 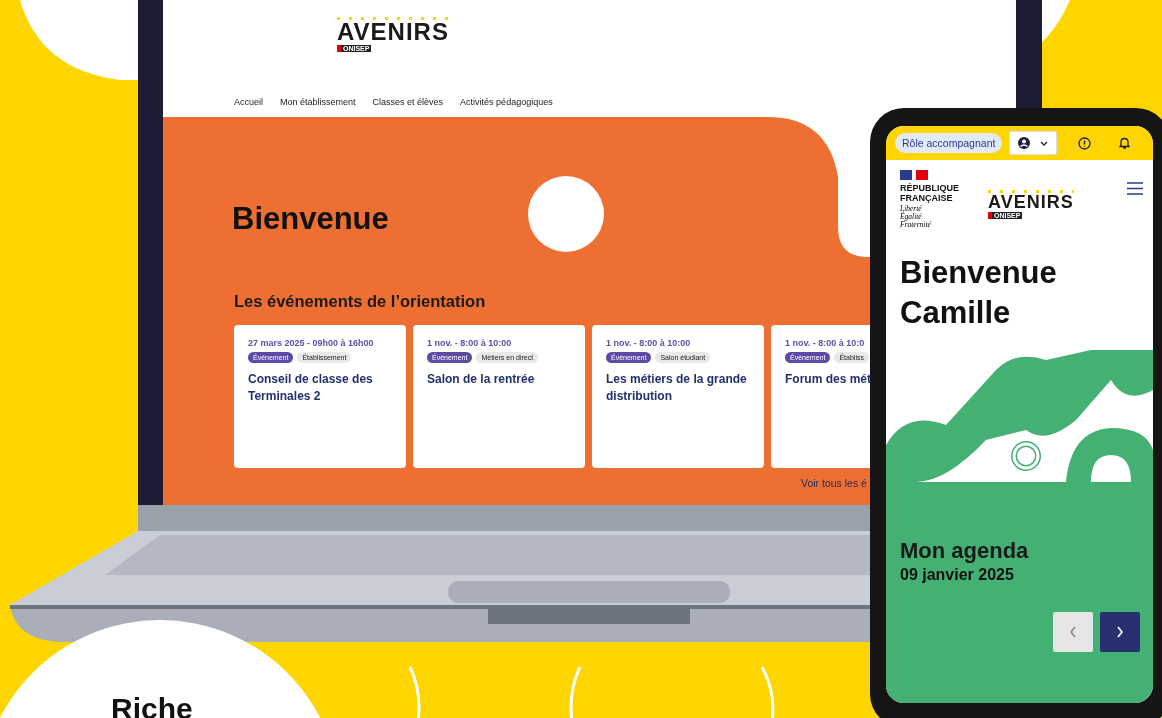 I want to click on chevron-right-icon, so click(x=1120, y=632).